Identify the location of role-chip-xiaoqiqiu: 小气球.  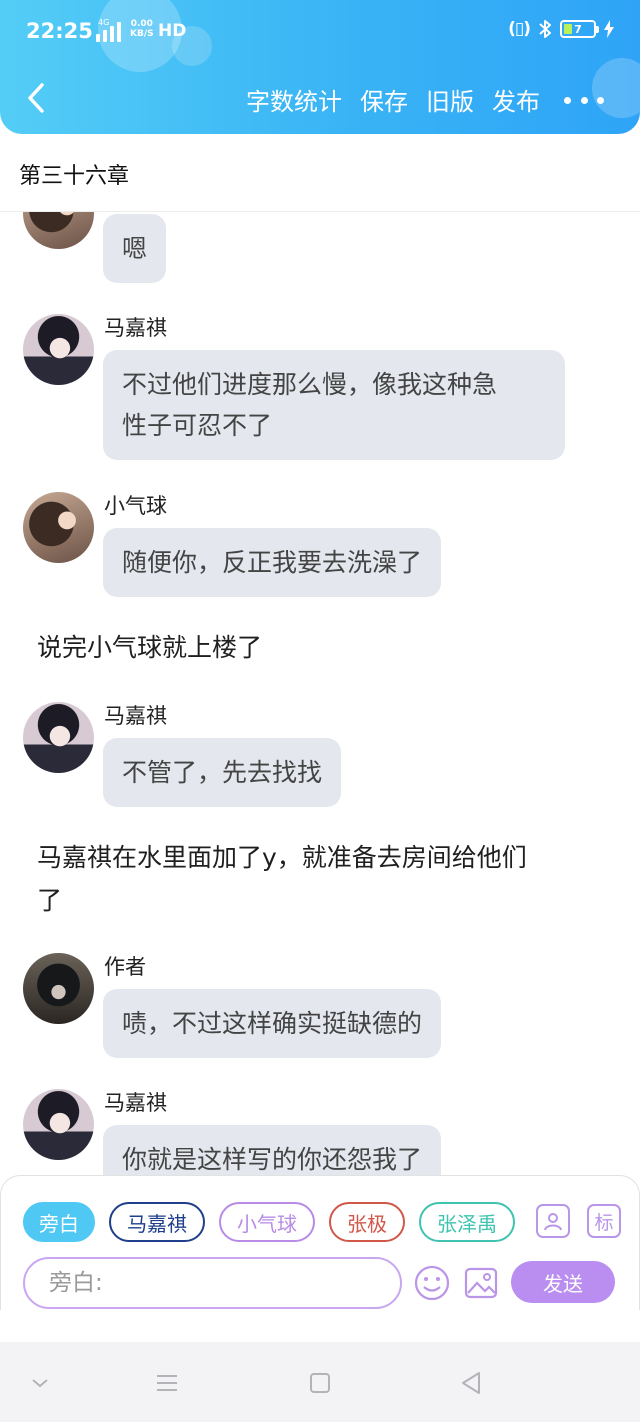
(267, 1222).